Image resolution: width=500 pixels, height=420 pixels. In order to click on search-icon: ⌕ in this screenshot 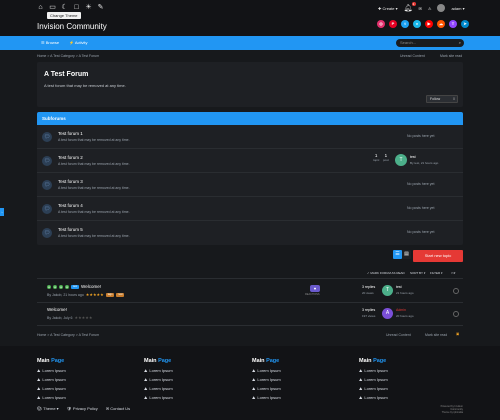, I will do `click(460, 43)`.